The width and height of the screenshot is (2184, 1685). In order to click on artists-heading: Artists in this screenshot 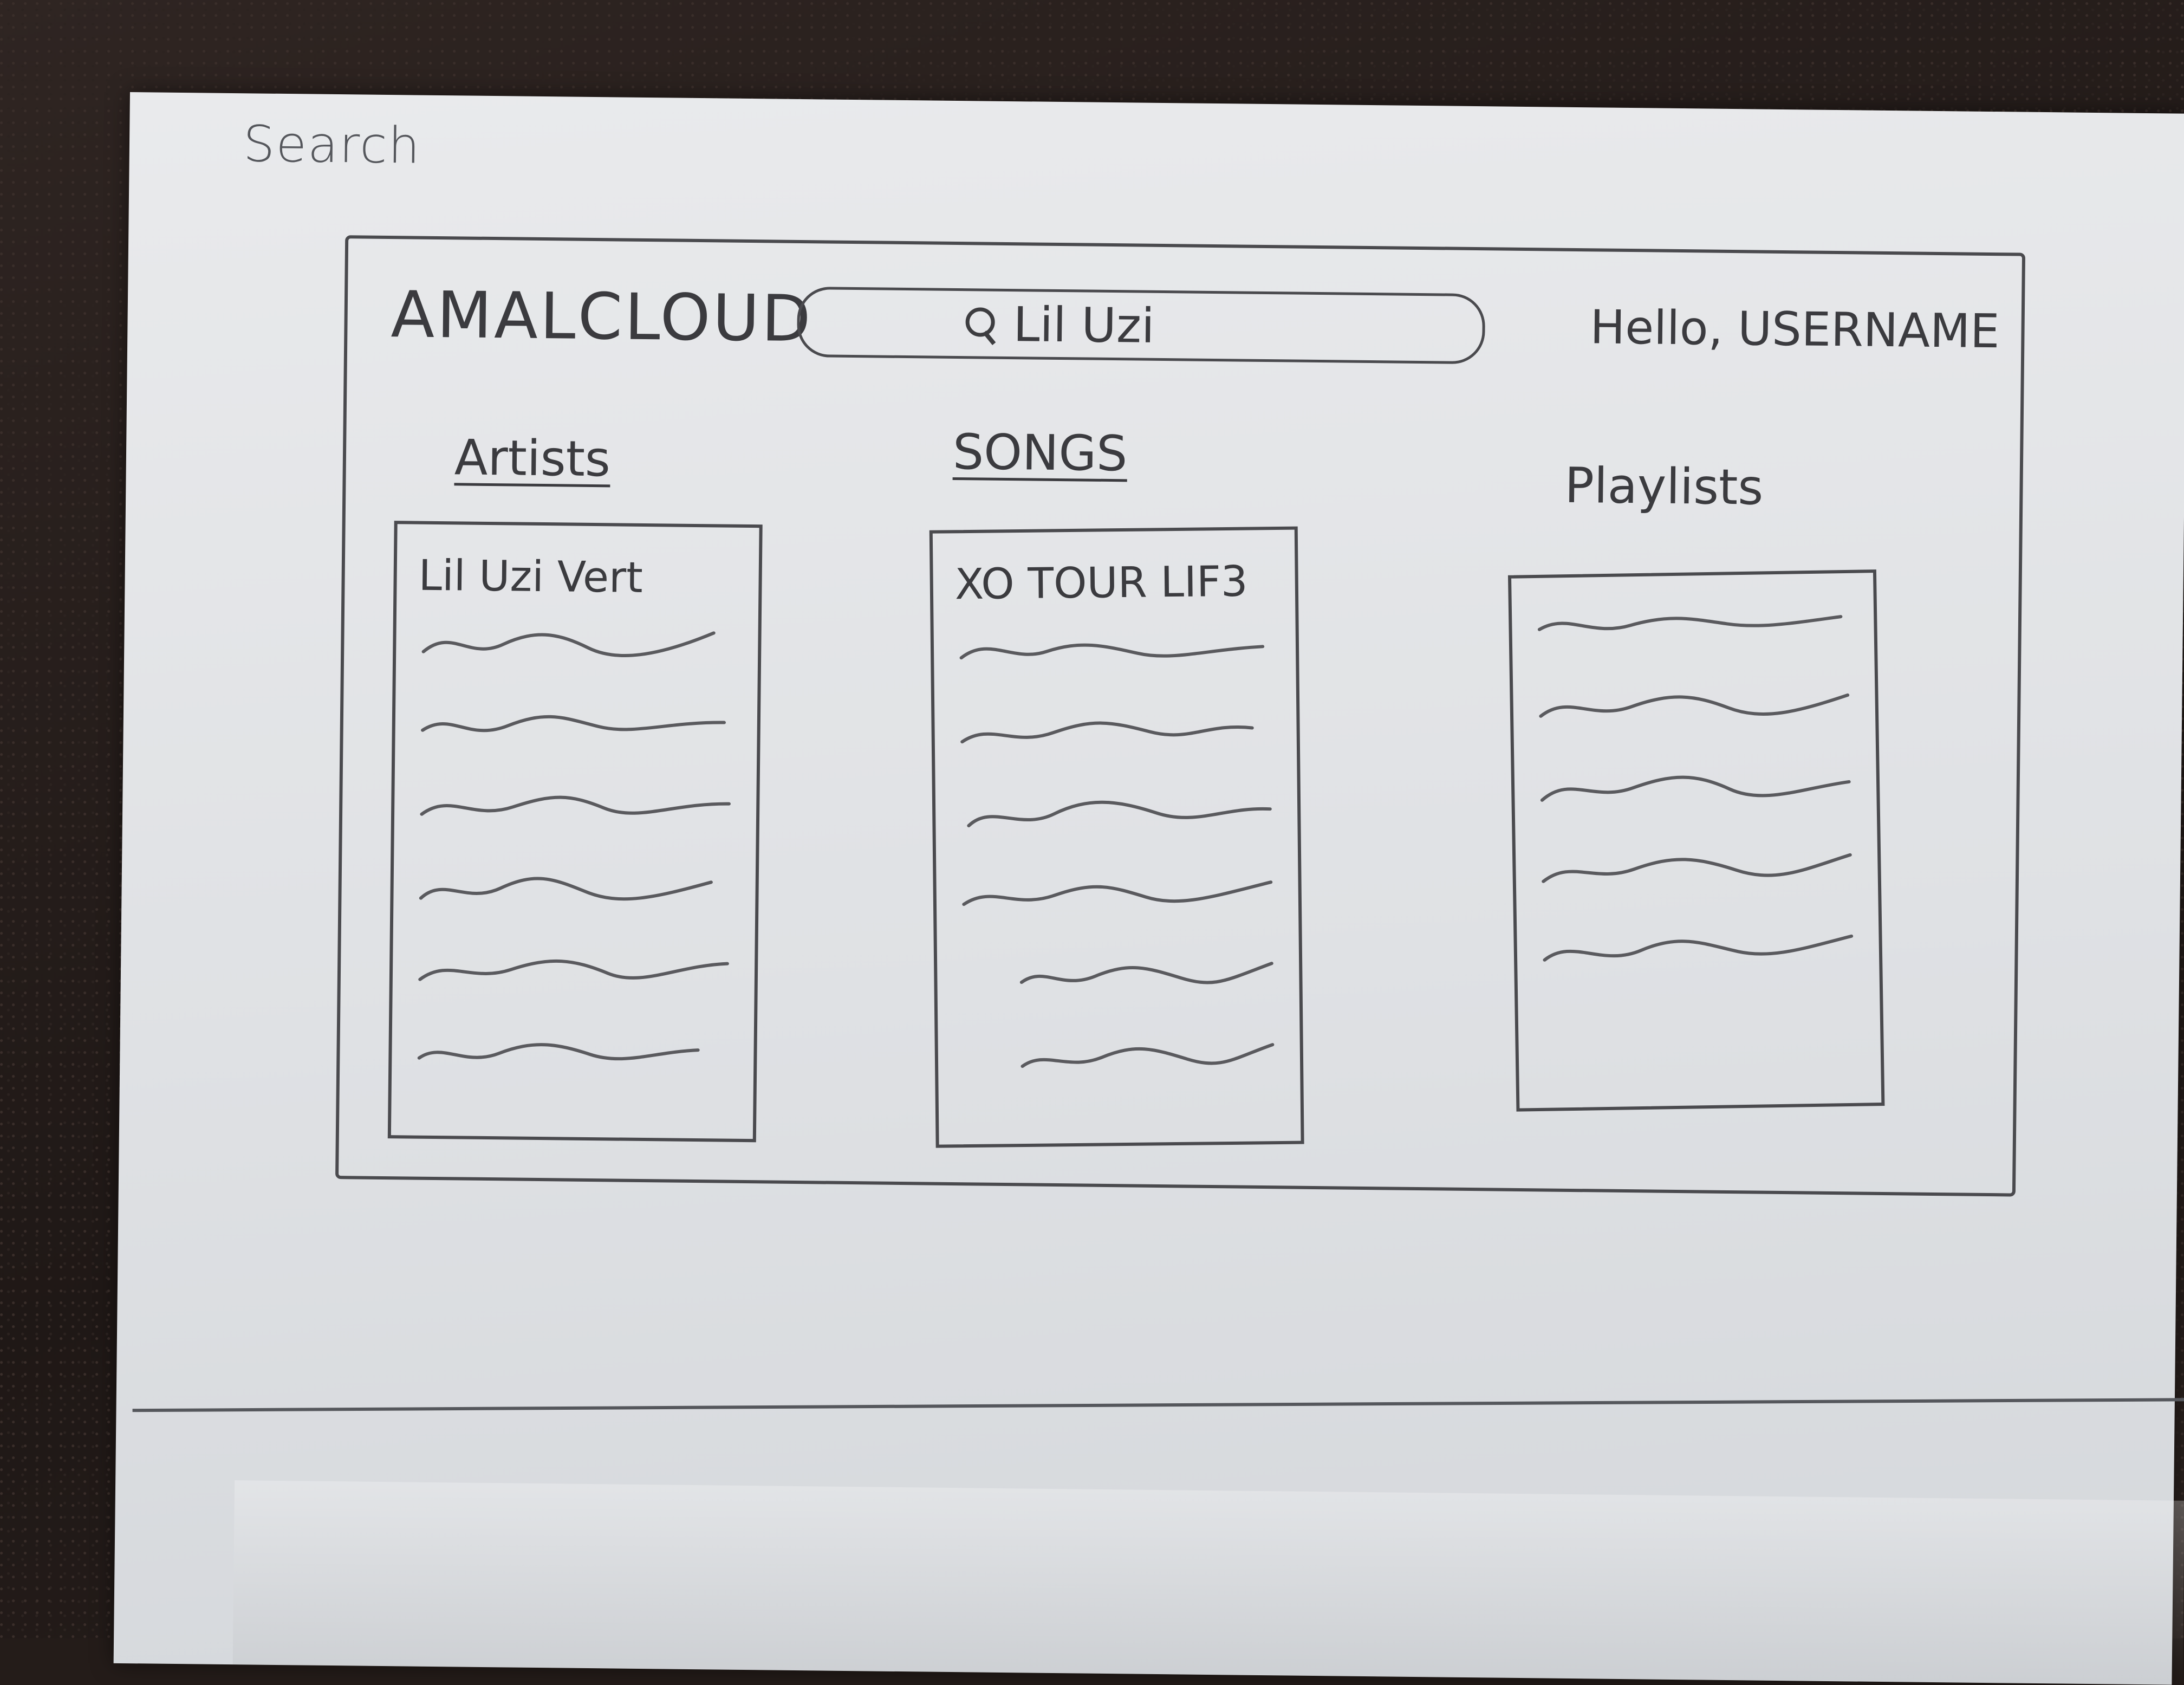, I will do `click(532, 459)`.